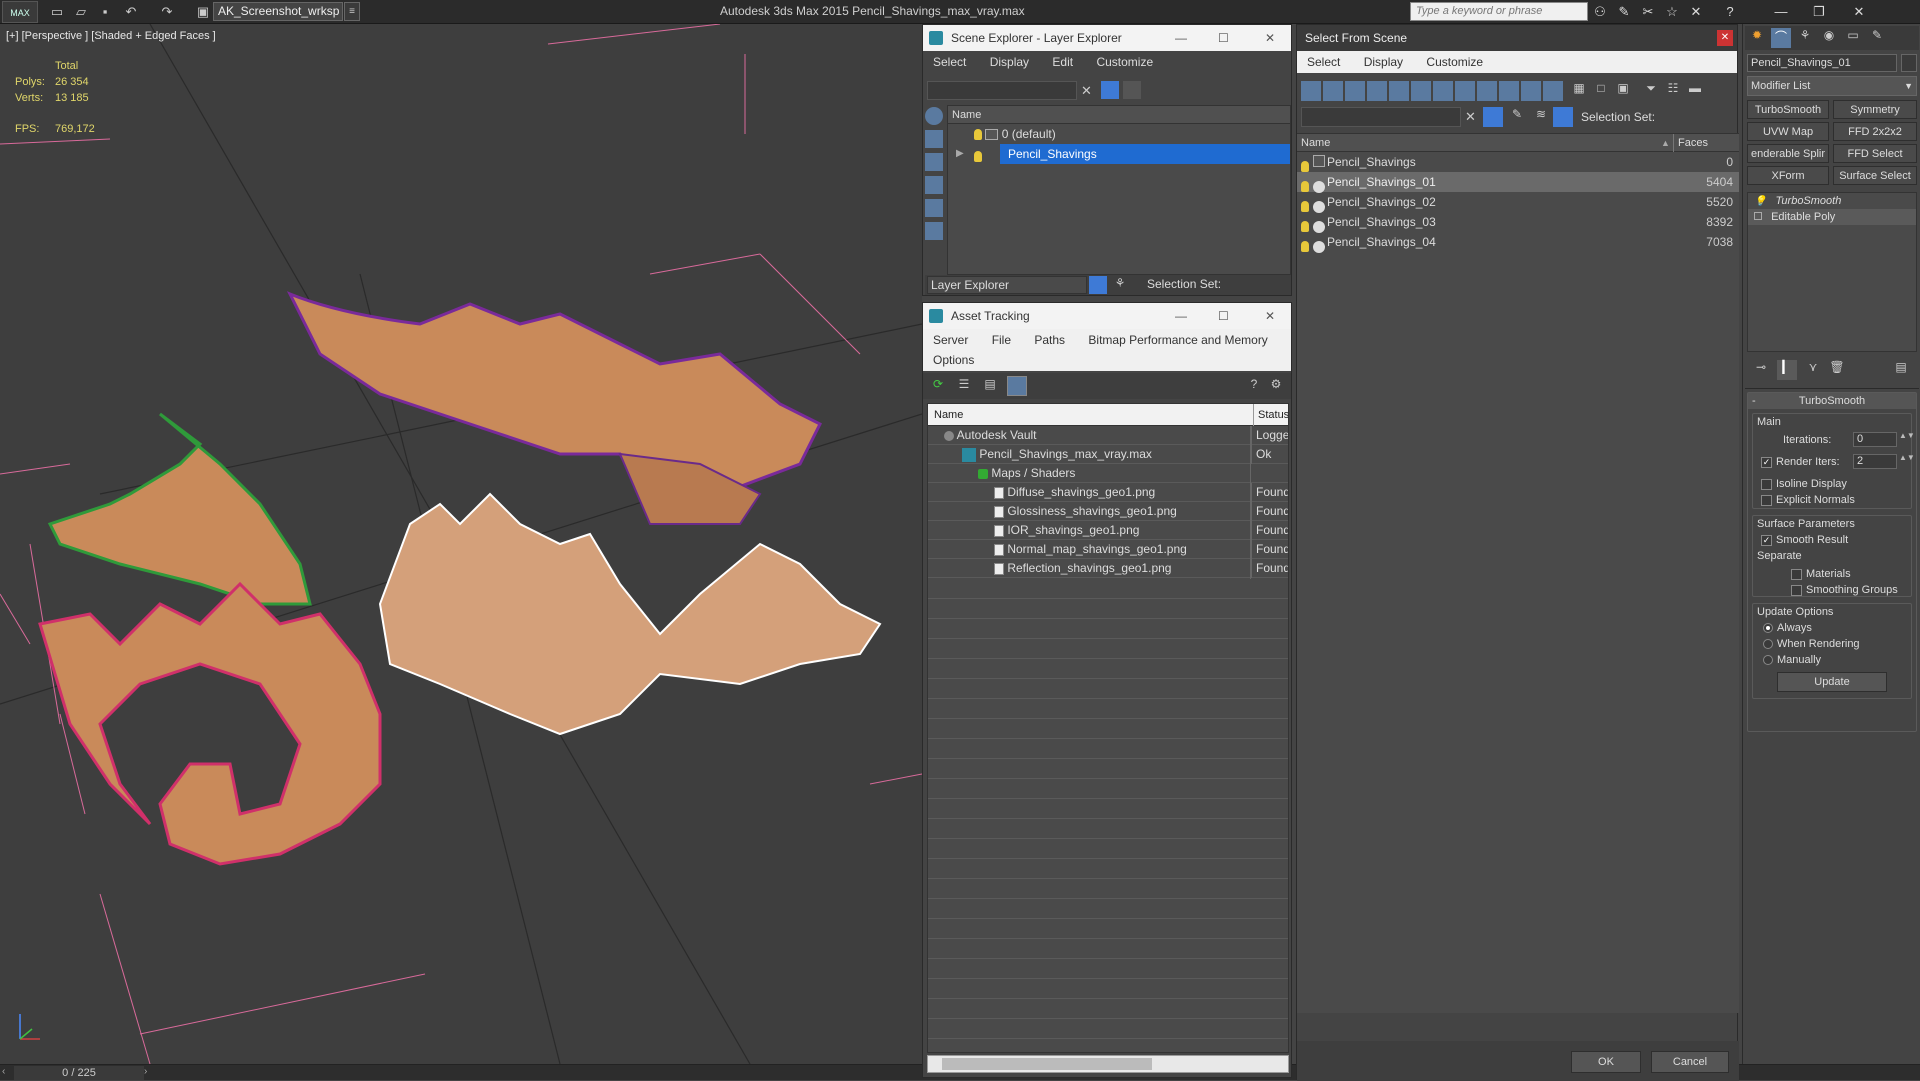  I want to click on expand-box-icon, so click(1758, 216).